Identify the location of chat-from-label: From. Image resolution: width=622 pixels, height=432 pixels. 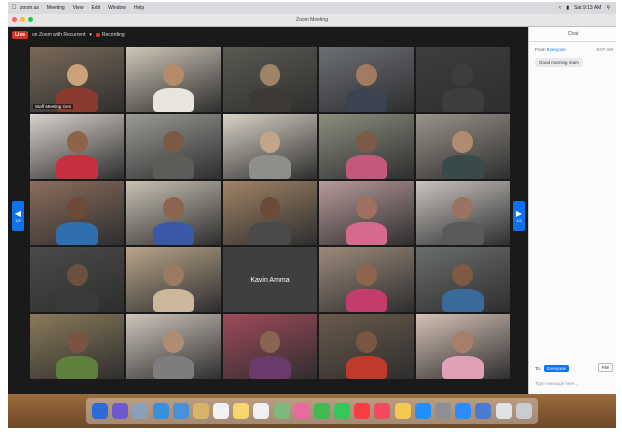
(540, 49).